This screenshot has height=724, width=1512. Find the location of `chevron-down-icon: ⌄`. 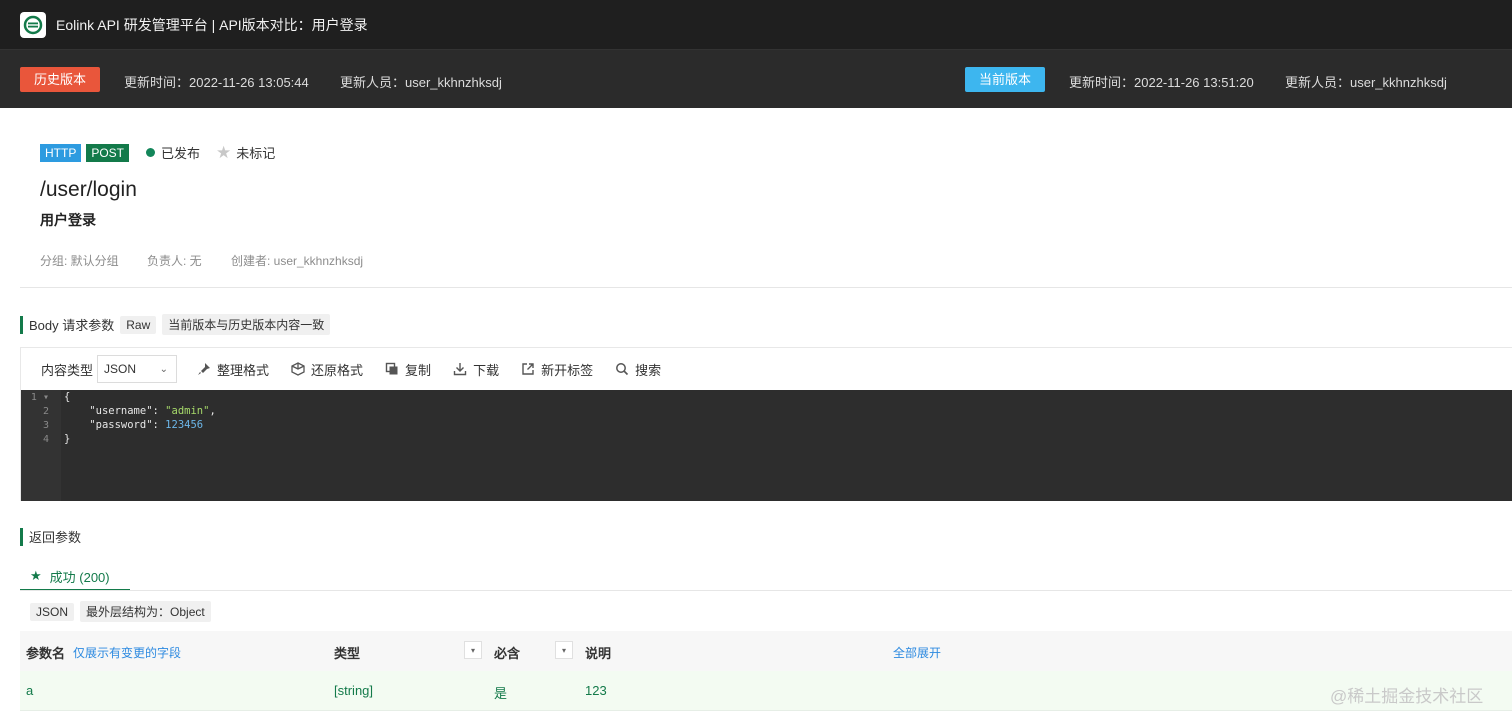

chevron-down-icon: ⌄ is located at coordinates (164, 369).